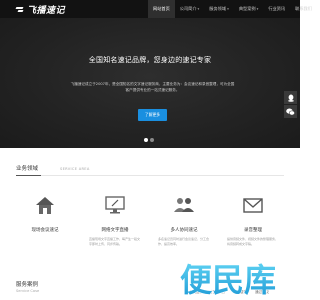  I want to click on service-card-onsite: 现场会议速记, so click(45, 215).